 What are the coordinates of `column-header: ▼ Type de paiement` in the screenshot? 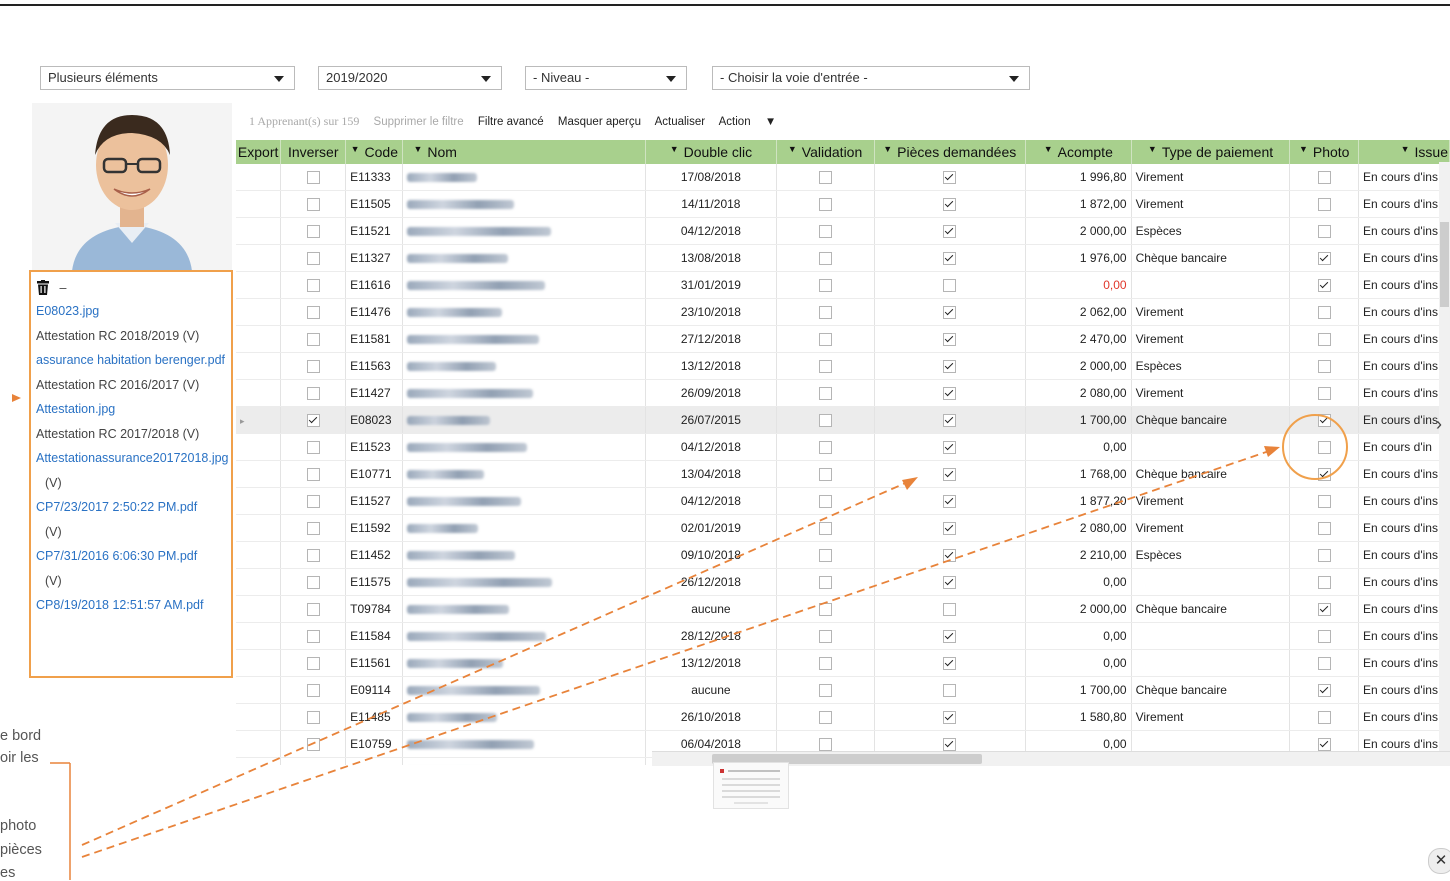 It's located at (1211, 152).